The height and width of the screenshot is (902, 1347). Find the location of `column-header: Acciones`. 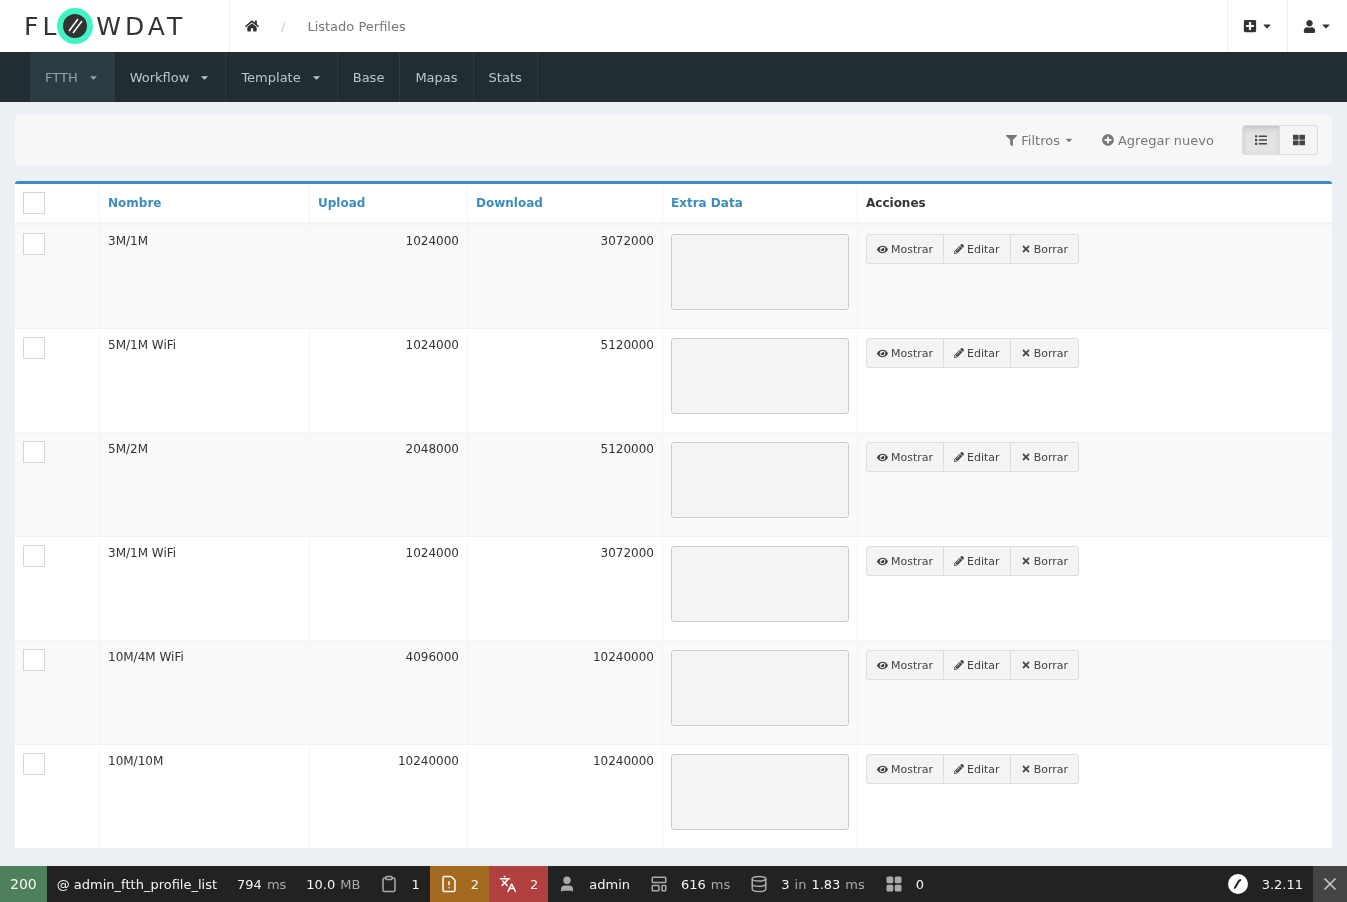

column-header: Acciones is located at coordinates (896, 203).